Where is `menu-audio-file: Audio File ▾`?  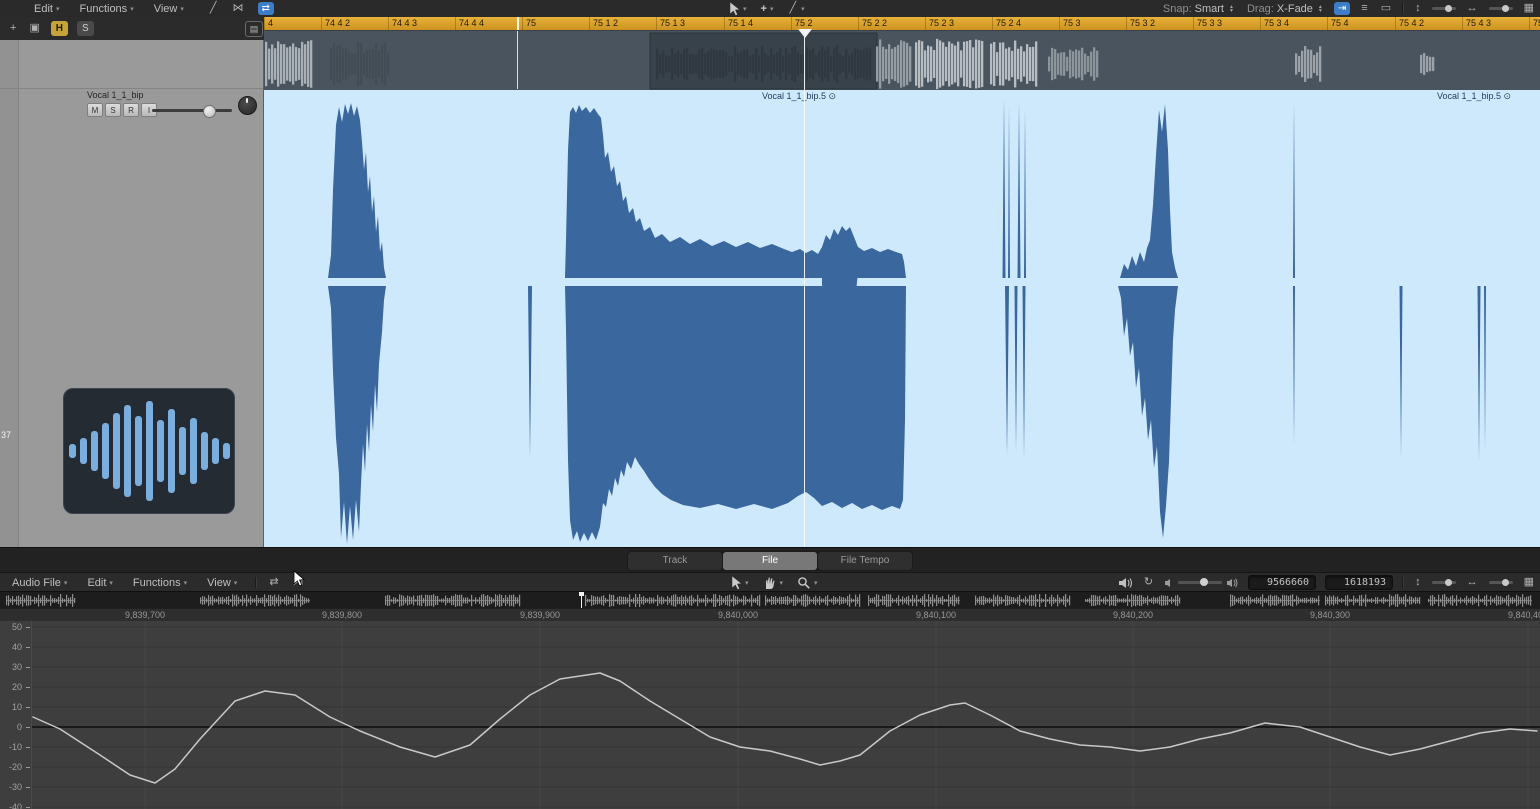 menu-audio-file: Audio File ▾ is located at coordinates (39, 583).